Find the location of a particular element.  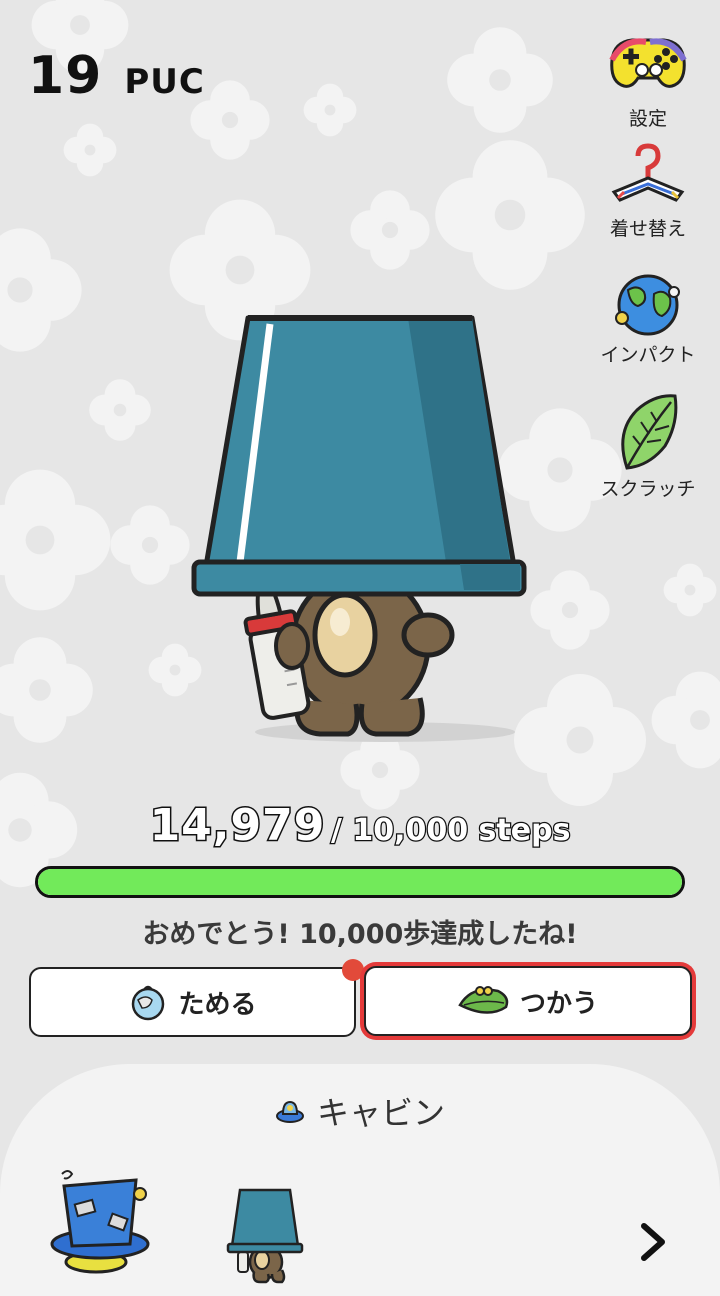

save-button: ためる is located at coordinates (192, 1002).